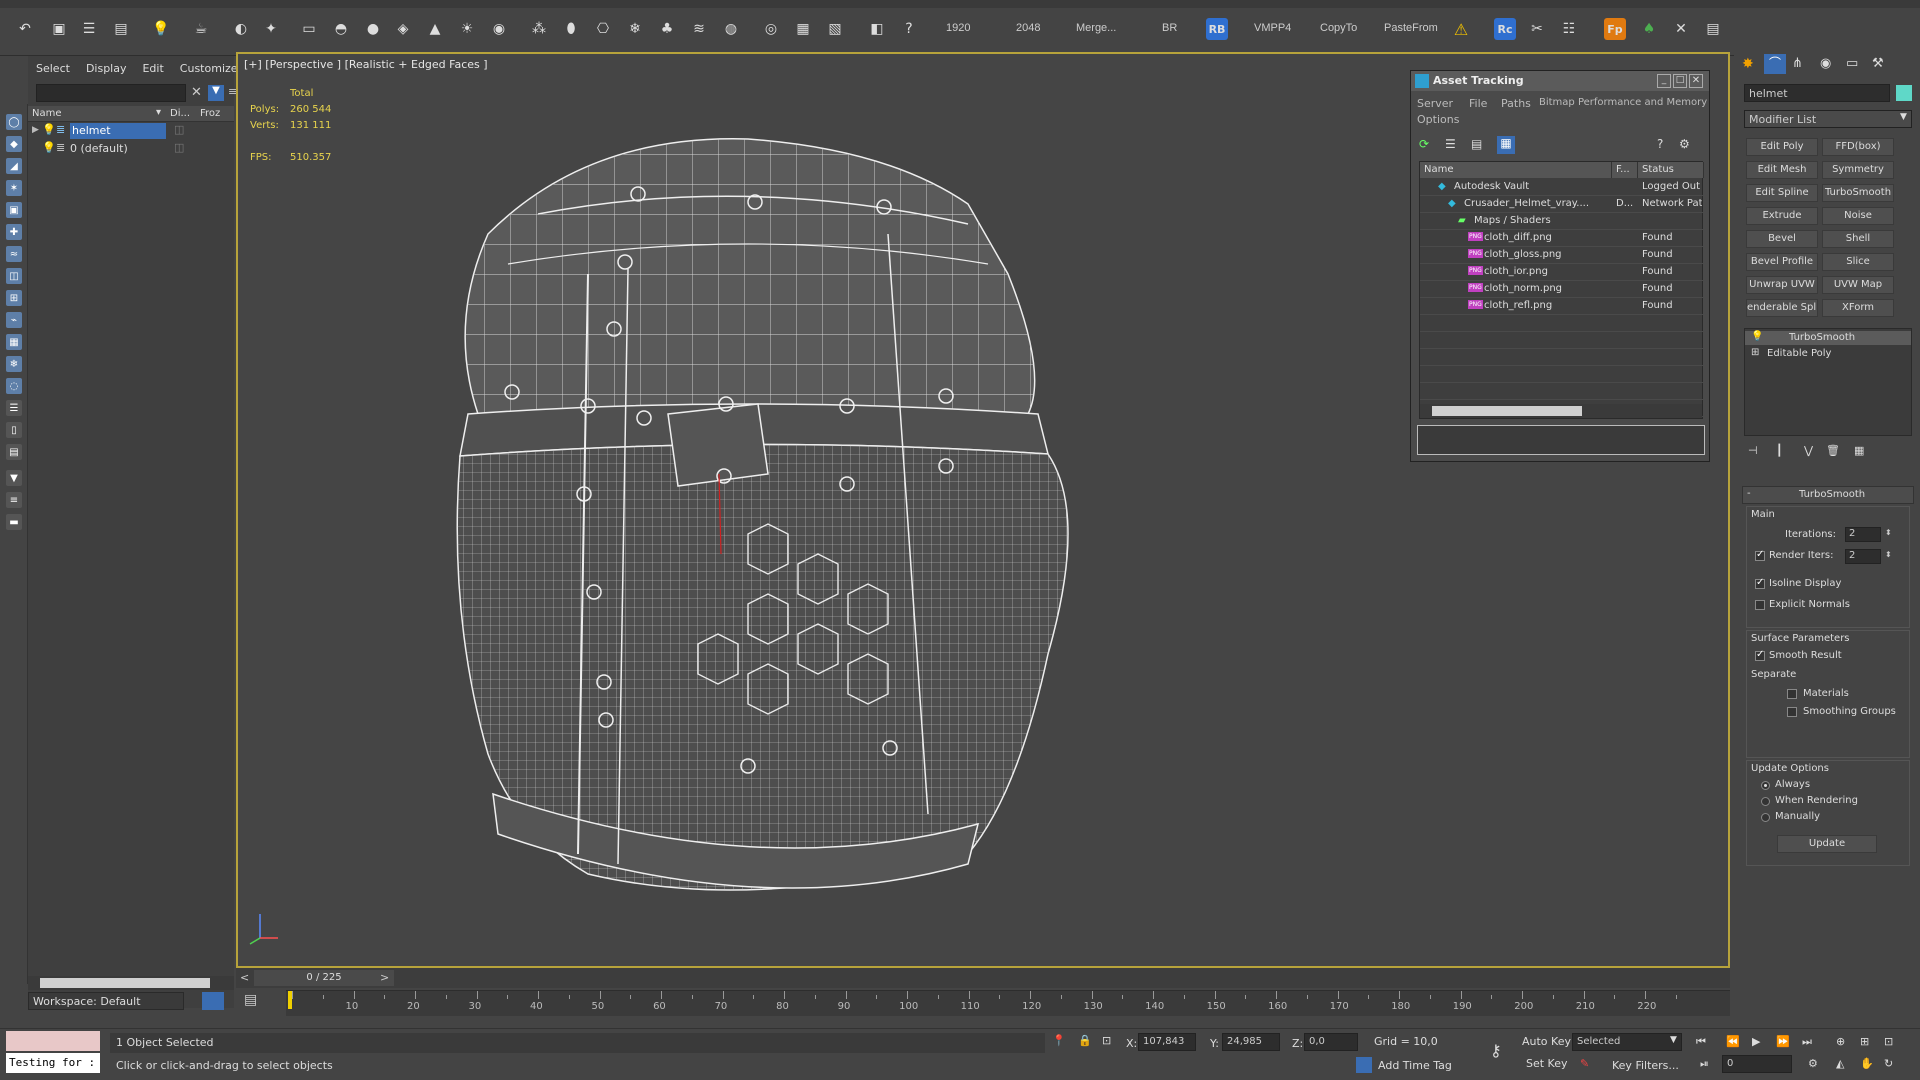 This screenshot has height=1080, width=1920. Describe the element at coordinates (1888, 1041) in the screenshot. I see `zoom-extents-icon: ⊡` at that location.